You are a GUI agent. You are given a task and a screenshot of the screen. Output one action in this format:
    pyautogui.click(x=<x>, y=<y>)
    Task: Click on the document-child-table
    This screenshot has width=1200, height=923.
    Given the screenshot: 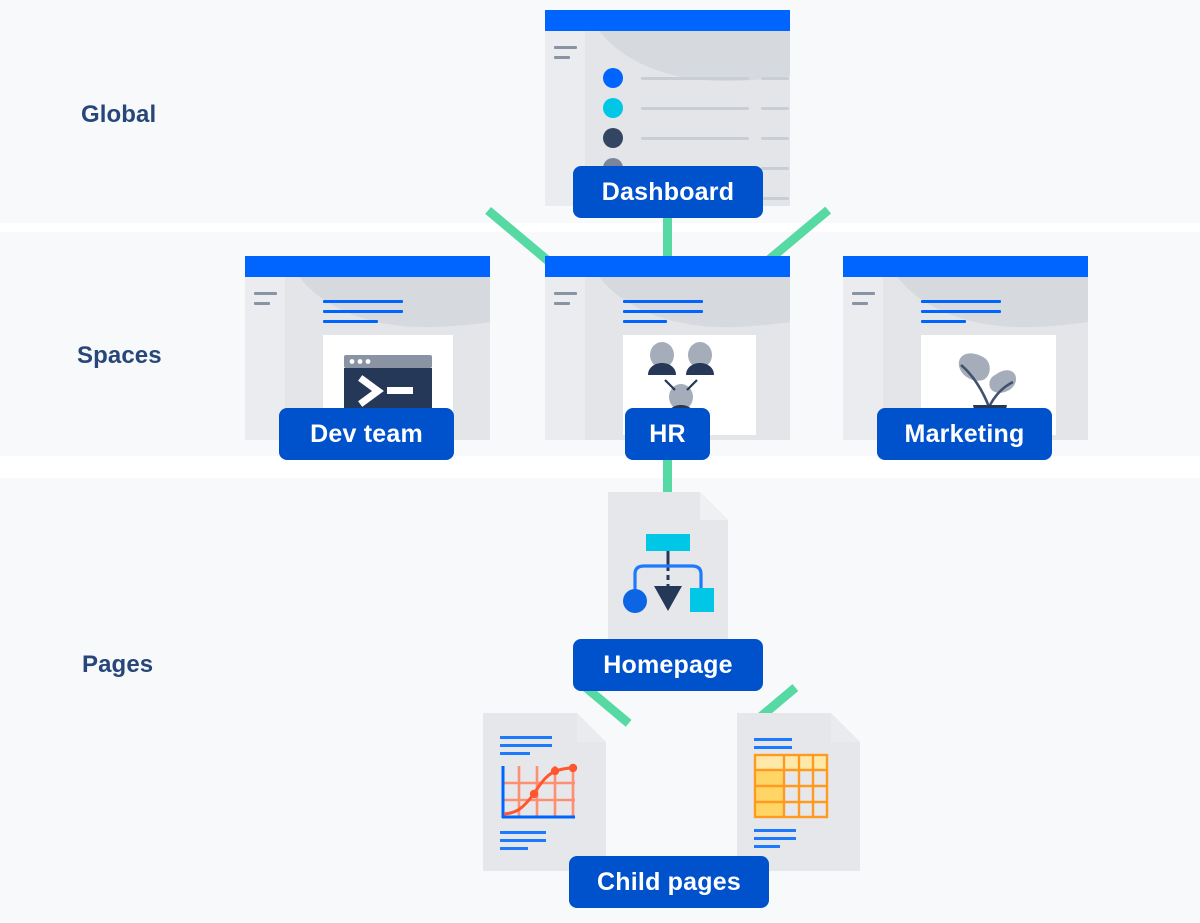 What is the action you would take?
    pyautogui.click(x=798, y=792)
    